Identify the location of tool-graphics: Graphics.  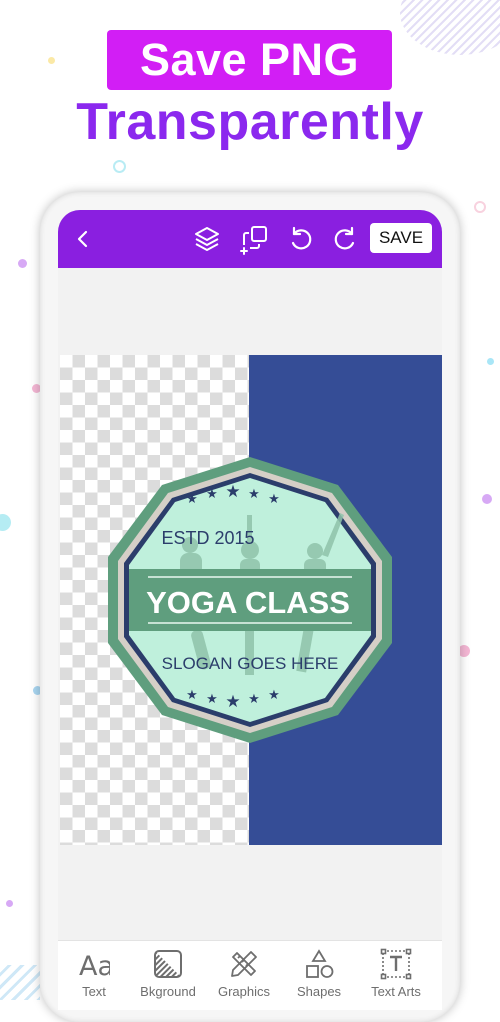
(244, 977).